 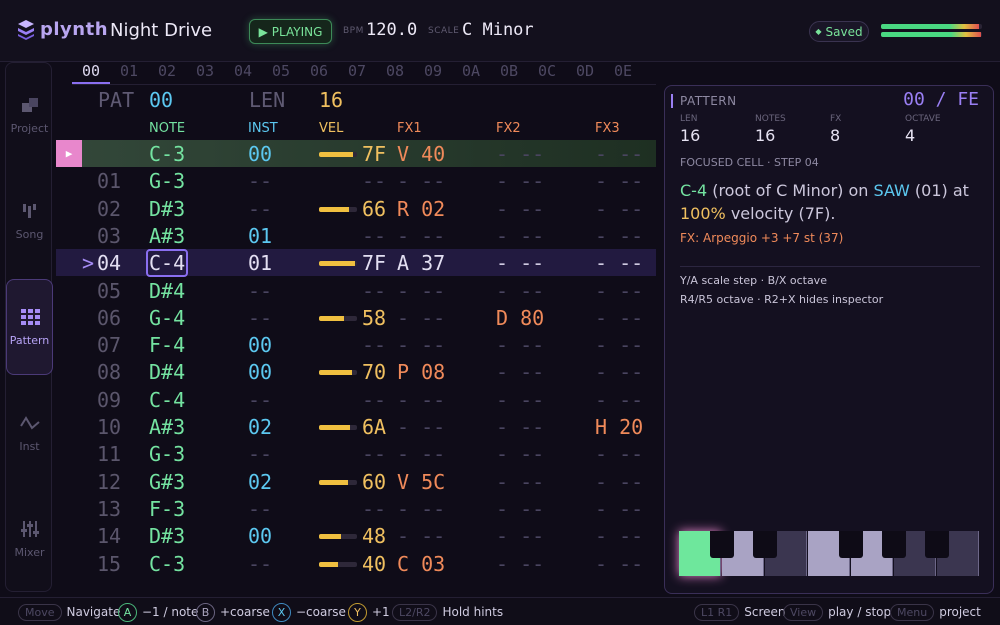 What do you see at coordinates (547, 73) in the screenshot?
I see `pattern-tab-0c: 0C` at bounding box center [547, 73].